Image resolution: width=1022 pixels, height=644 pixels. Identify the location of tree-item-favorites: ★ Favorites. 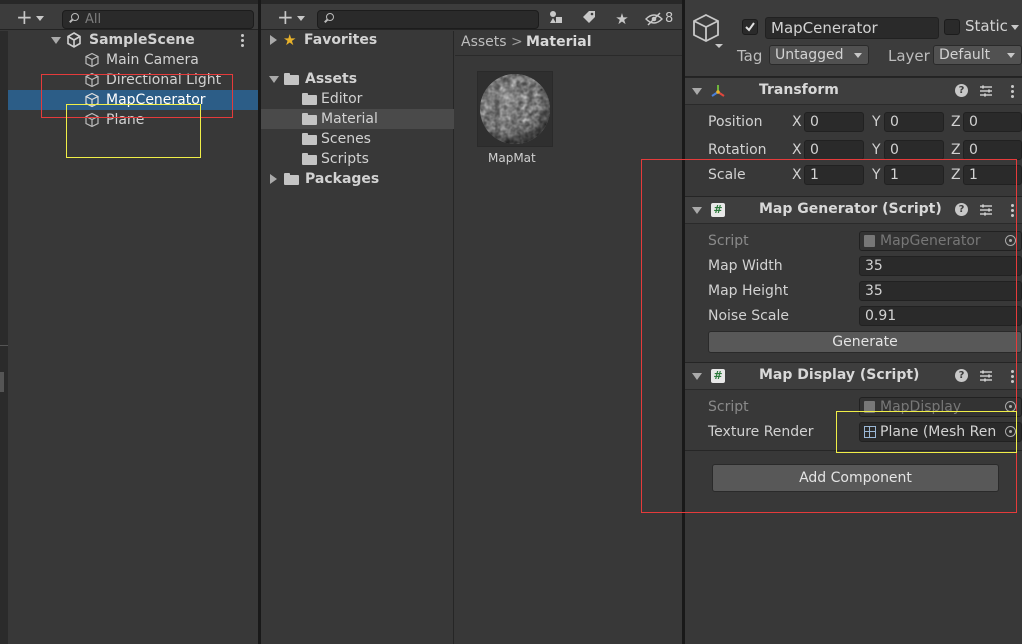
(357, 40).